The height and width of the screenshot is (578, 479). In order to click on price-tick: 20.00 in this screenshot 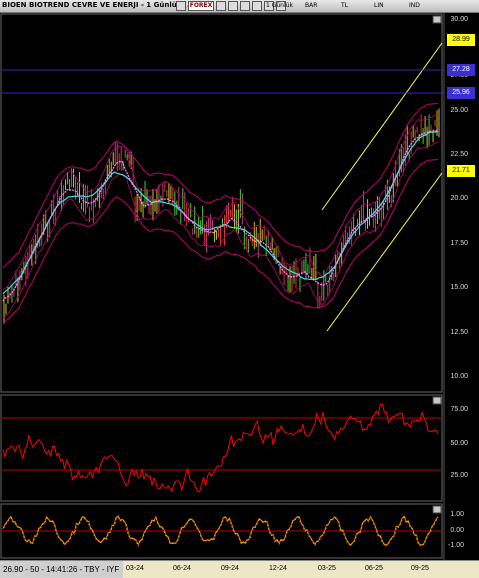, I will do `click(459, 198)`.